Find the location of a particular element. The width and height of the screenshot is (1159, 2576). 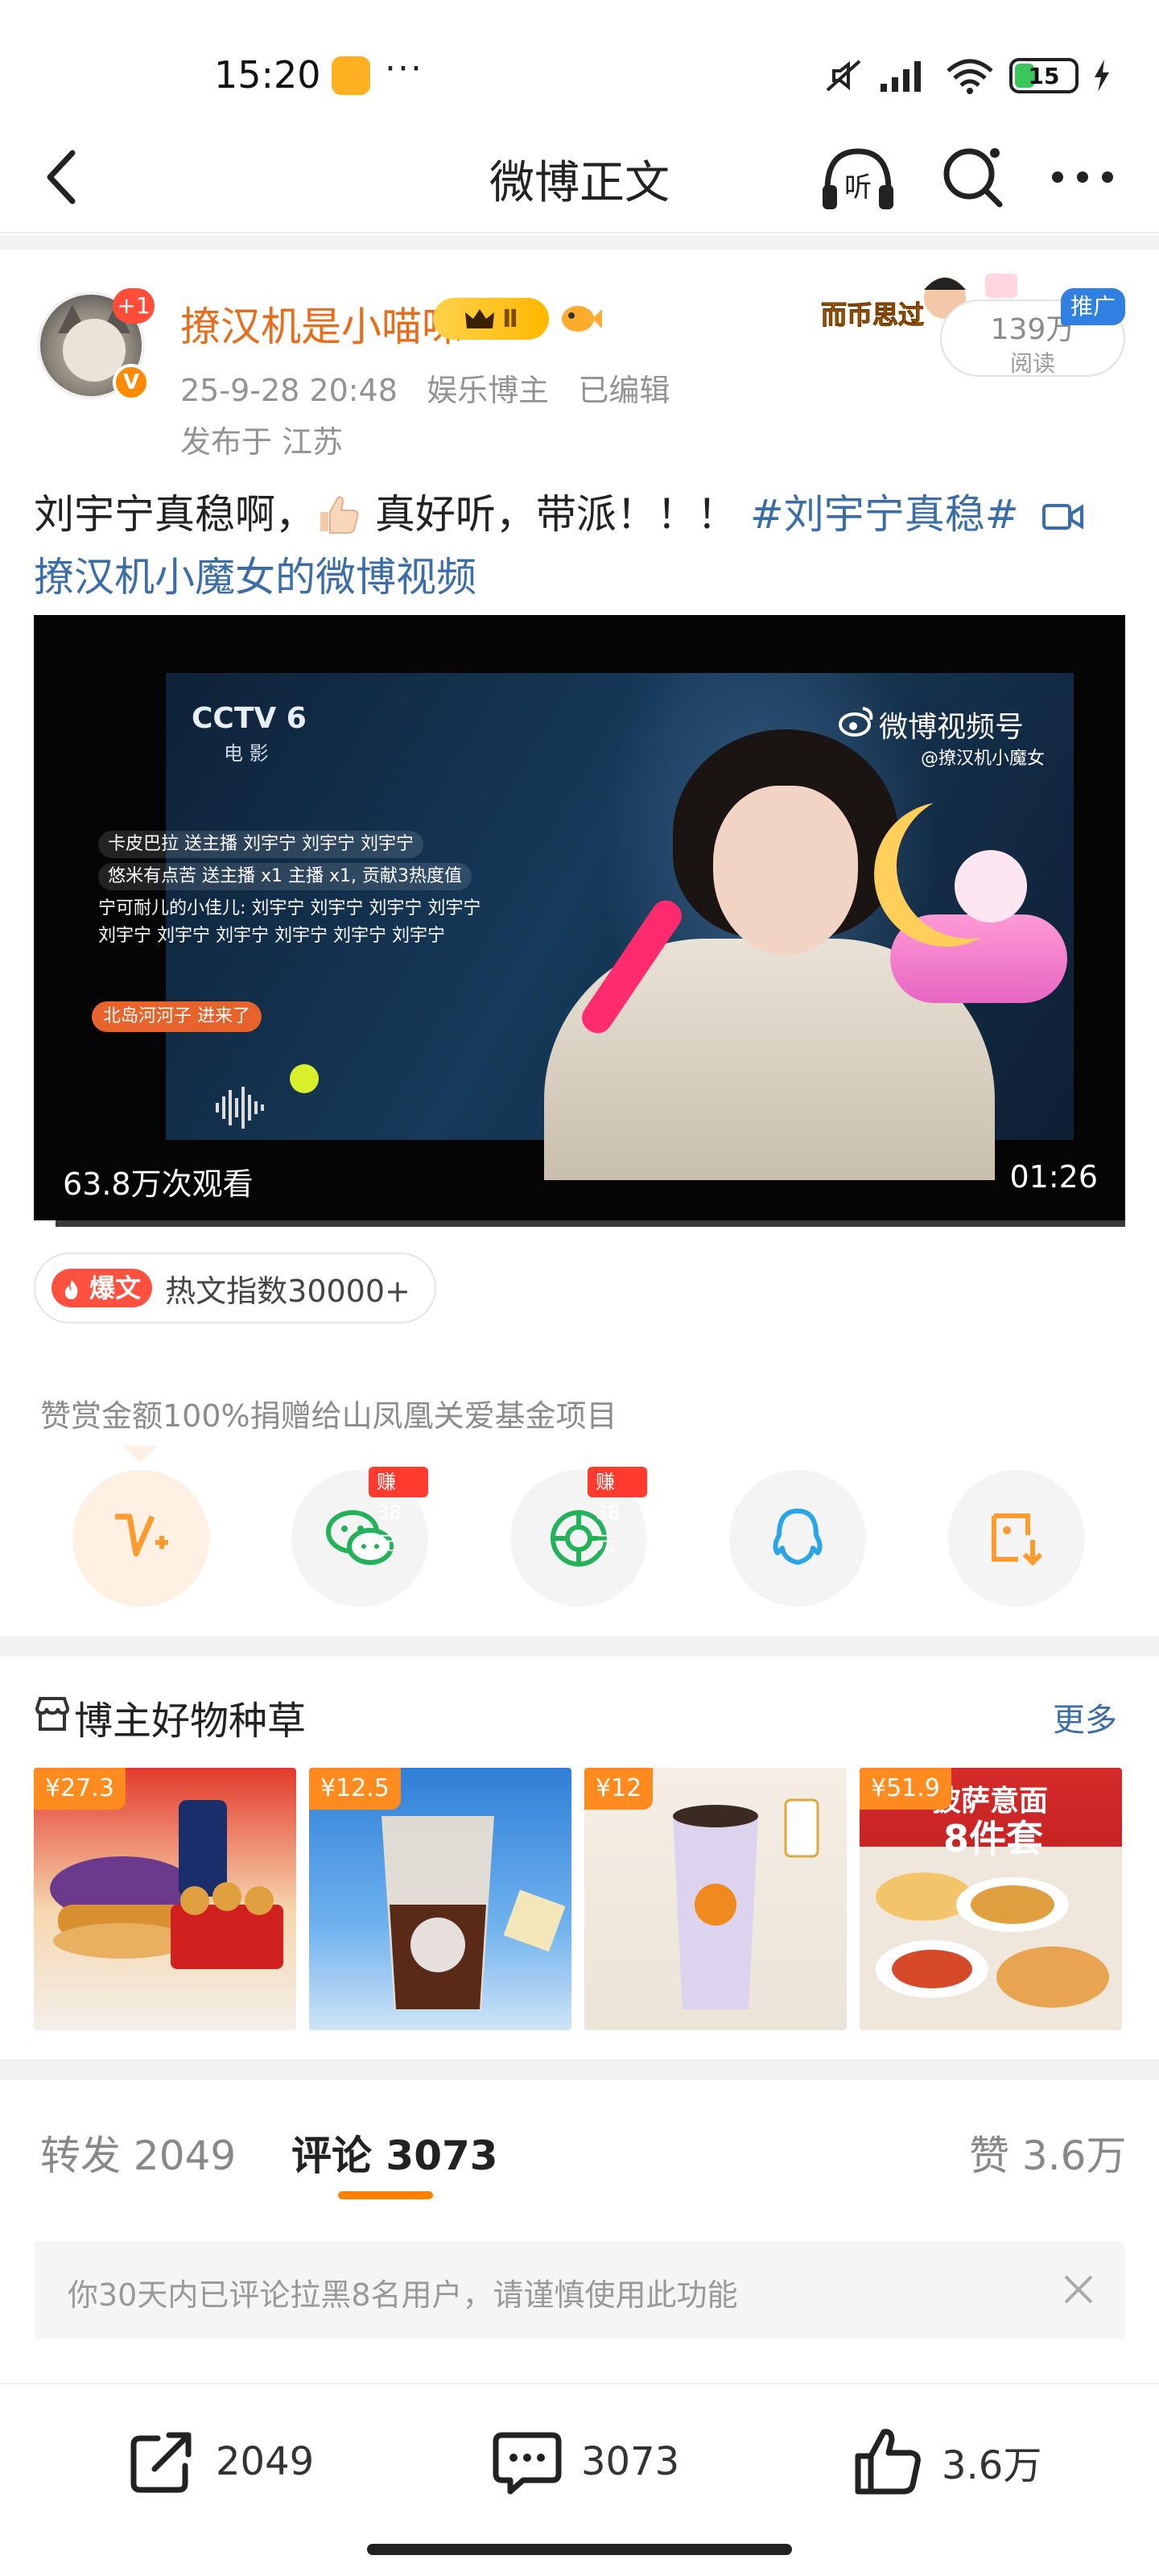

listen-icon: 听 is located at coordinates (858, 178).